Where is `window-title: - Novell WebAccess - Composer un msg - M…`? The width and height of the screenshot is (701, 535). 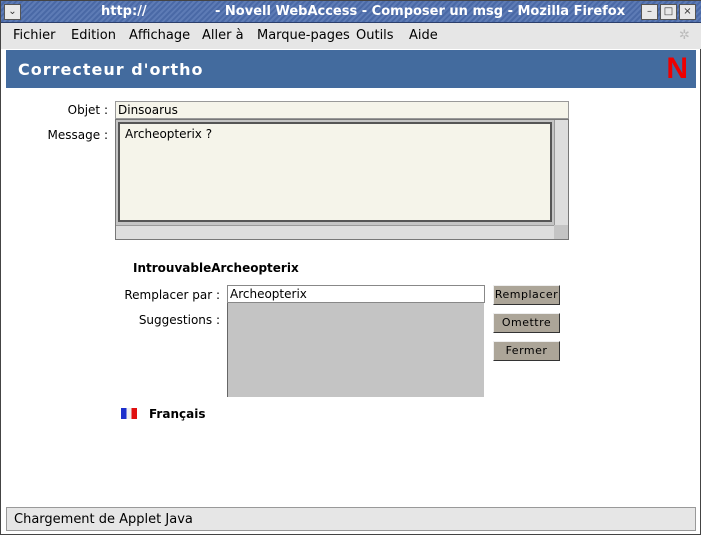
window-title: - Novell WebAccess - Composer un msg - M… is located at coordinates (420, 11).